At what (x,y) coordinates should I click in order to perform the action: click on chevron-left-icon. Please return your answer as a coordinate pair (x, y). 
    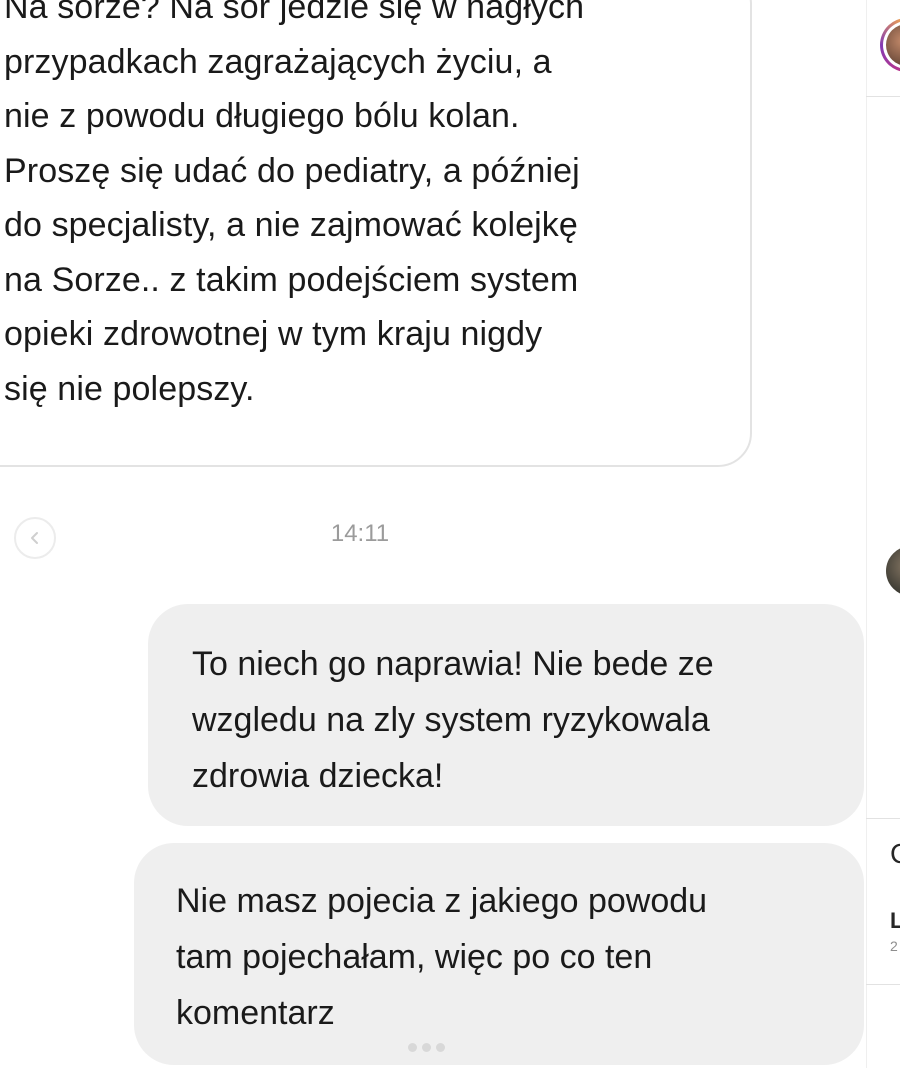
    Looking at the image, I should click on (34, 538).